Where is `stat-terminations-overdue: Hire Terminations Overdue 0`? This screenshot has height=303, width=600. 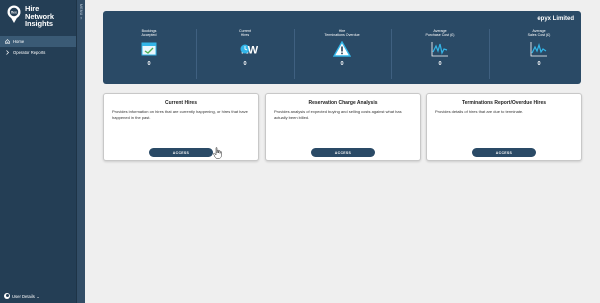
stat-terminations-overdue: Hire Terminations Overdue 0 is located at coordinates (342, 48).